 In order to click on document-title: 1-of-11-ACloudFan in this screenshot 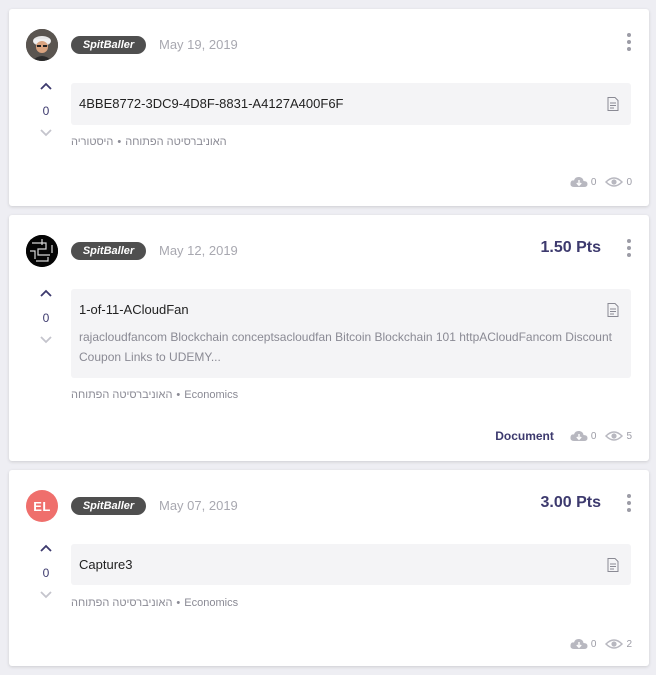, I will do `click(134, 309)`.